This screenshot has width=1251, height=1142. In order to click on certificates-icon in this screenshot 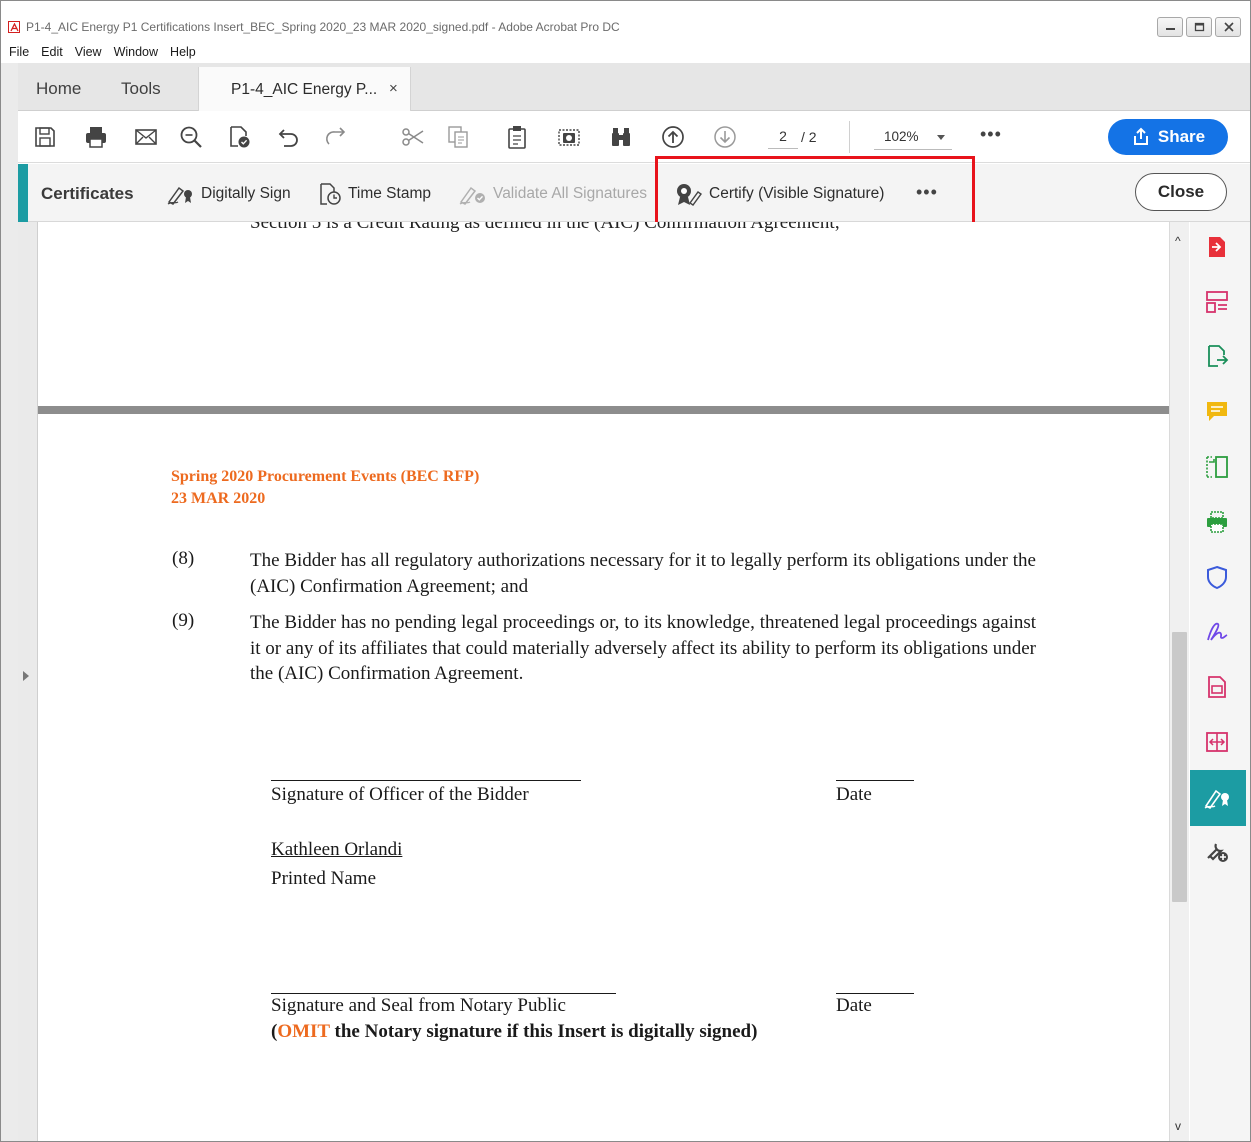, I will do `click(1216, 799)`.